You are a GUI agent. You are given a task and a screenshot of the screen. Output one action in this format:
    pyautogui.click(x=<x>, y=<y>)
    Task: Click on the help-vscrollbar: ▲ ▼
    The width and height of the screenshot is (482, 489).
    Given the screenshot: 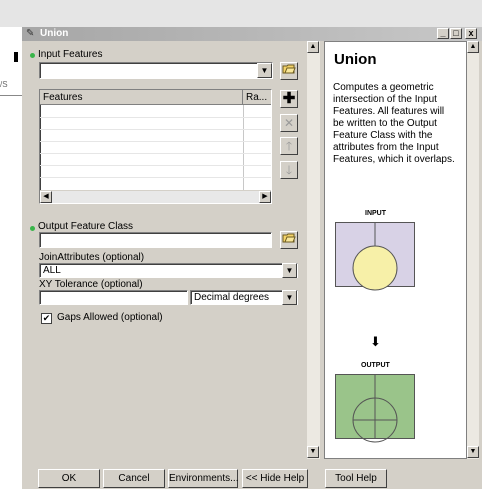 What is the action you would take?
    pyautogui.click(x=473, y=250)
    